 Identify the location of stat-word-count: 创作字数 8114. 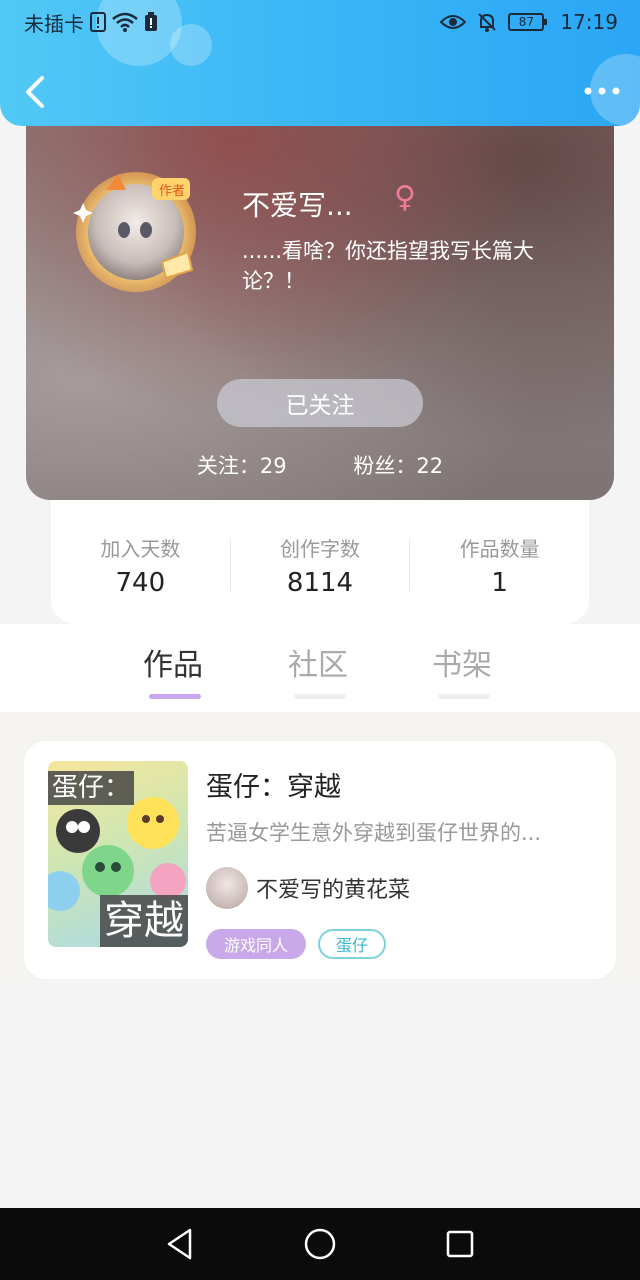
(320, 557).